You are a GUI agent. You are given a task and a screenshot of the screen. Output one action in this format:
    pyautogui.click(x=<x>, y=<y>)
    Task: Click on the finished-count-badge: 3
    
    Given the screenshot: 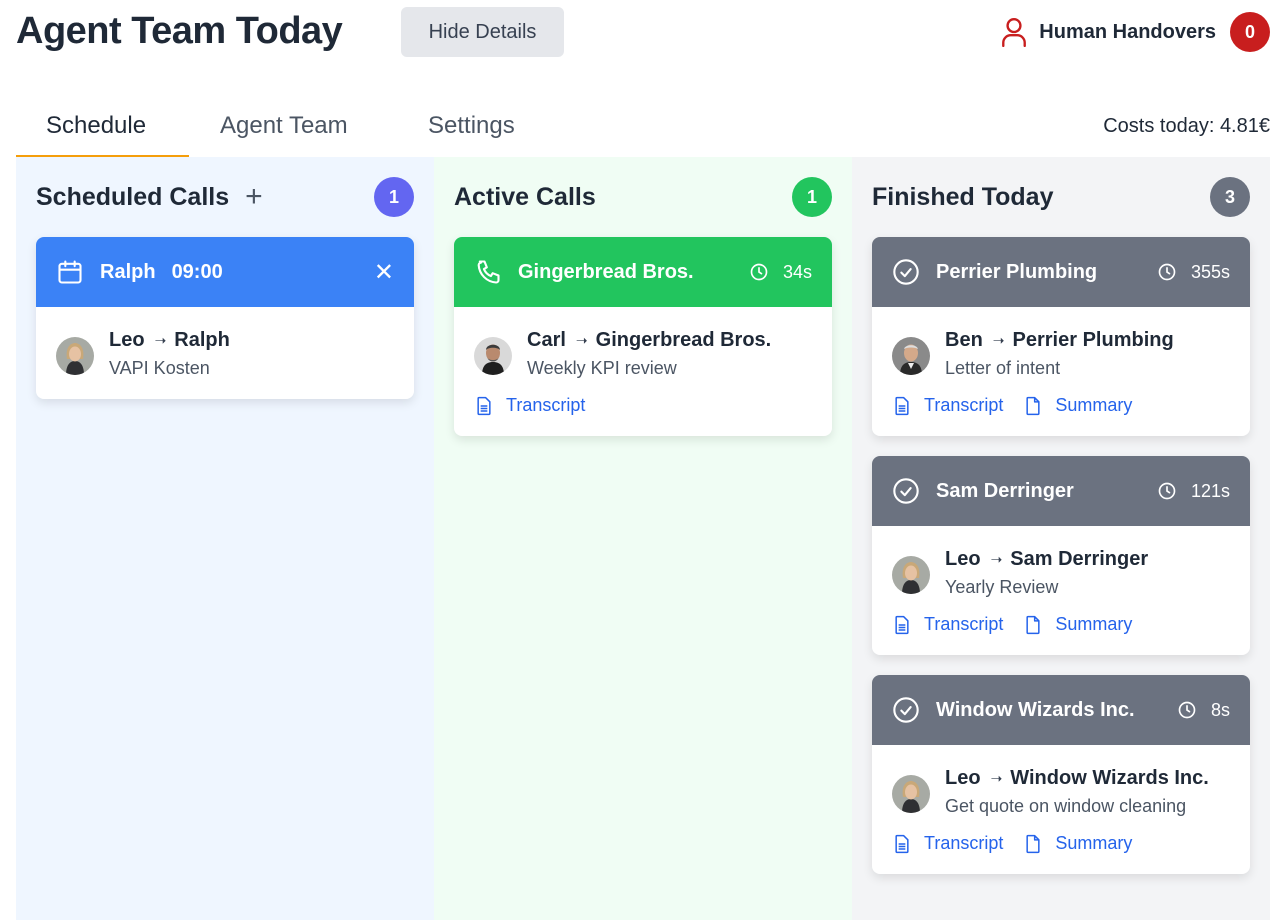 What is the action you would take?
    pyautogui.click(x=1230, y=197)
    